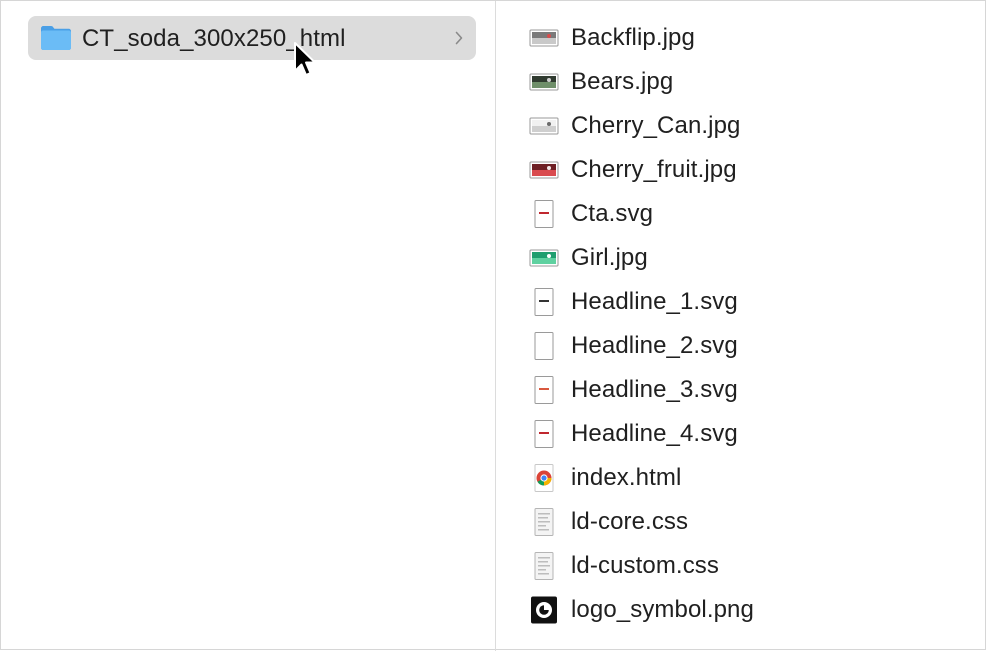  Describe the element at coordinates (654, 169) in the screenshot. I see `file-name: Cherry_fruit.jpg` at that location.